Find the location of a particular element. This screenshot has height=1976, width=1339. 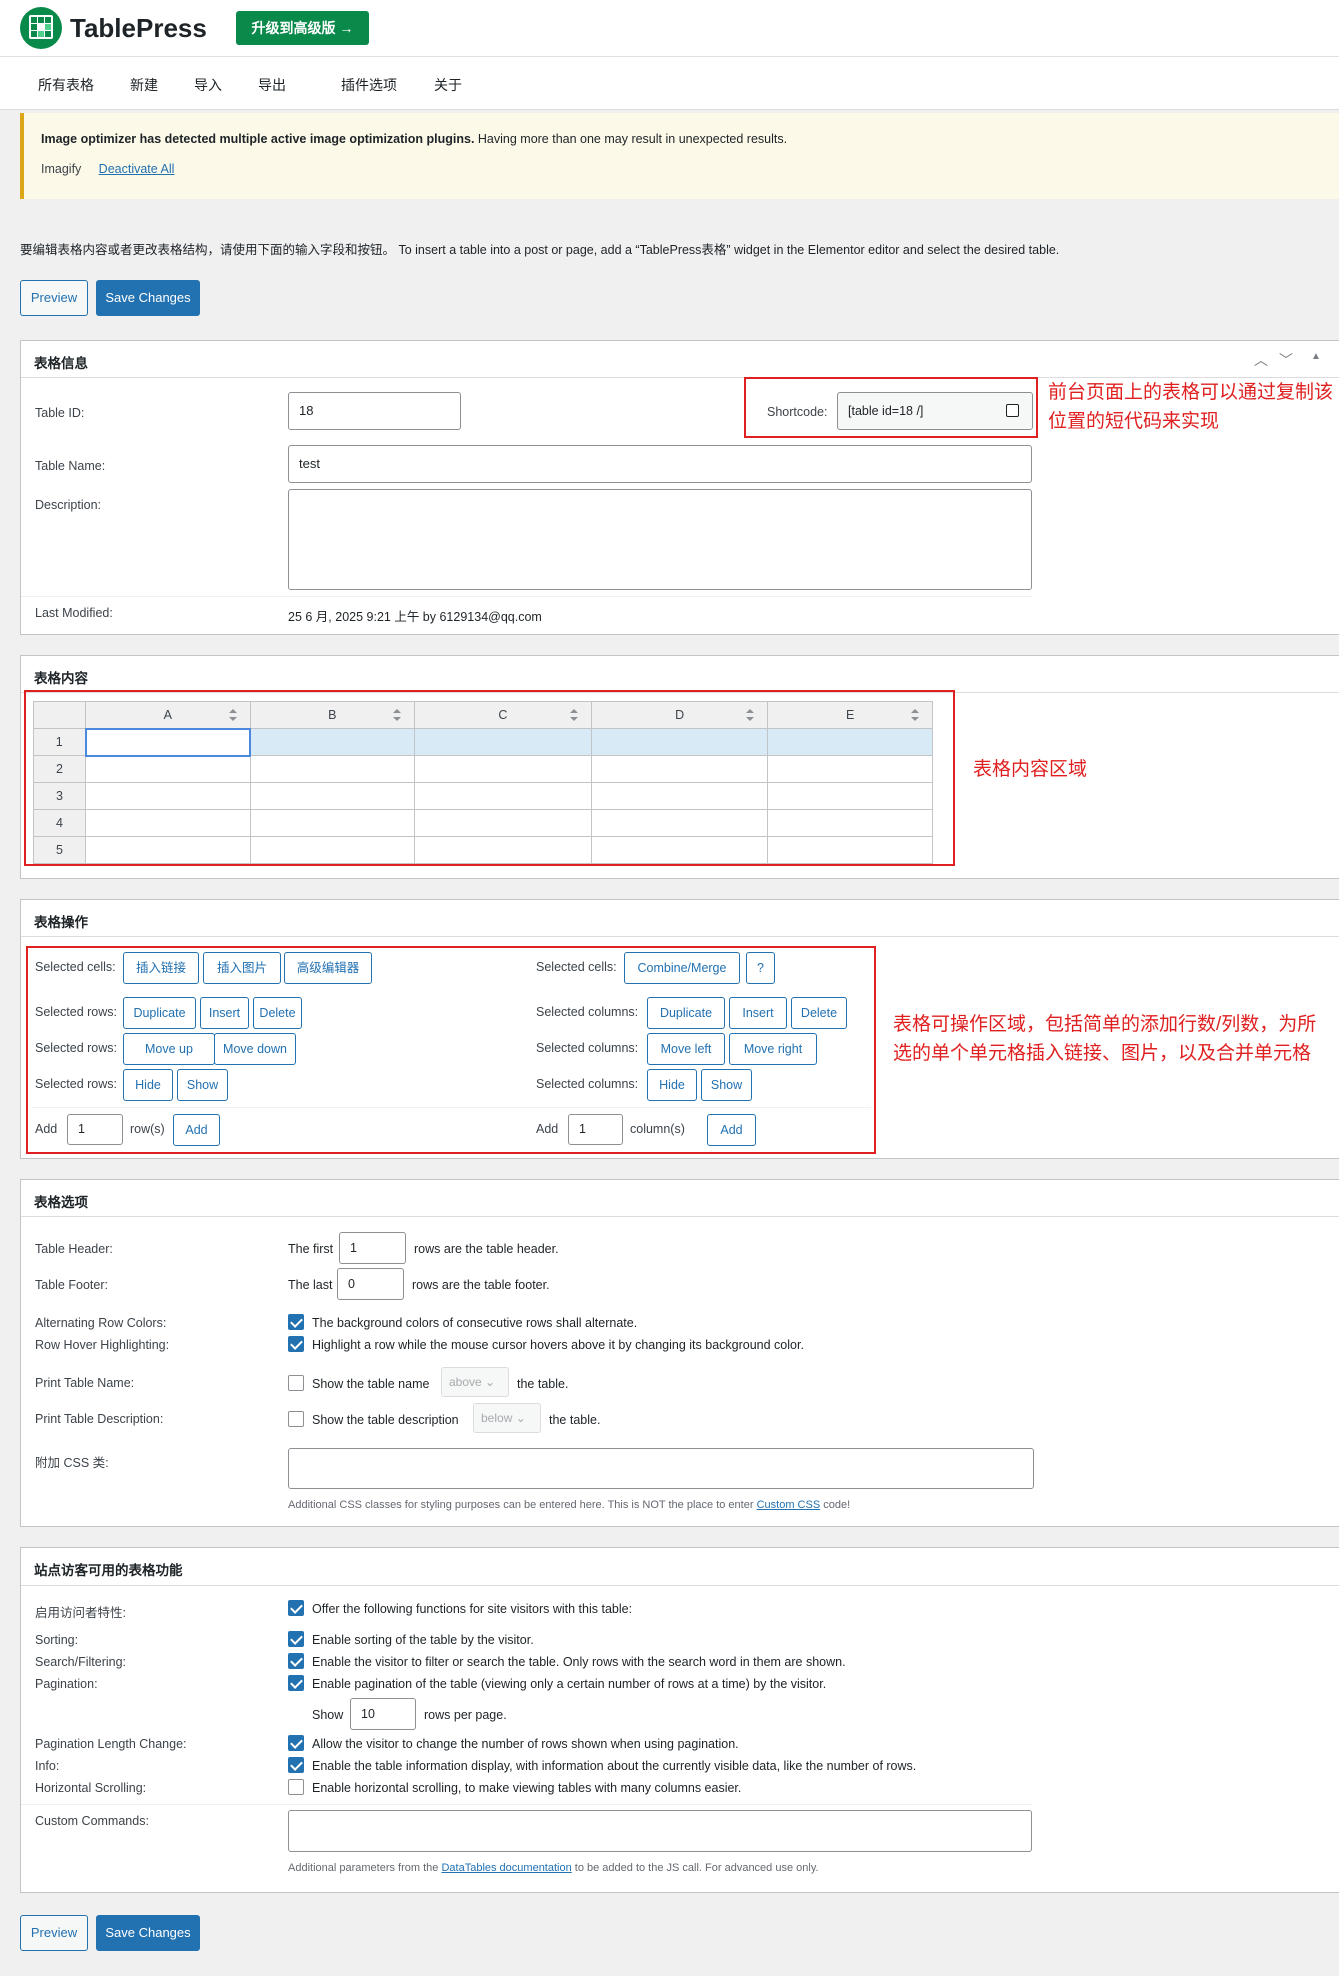

nav-all-tables: 所有表格 is located at coordinates (66, 85).